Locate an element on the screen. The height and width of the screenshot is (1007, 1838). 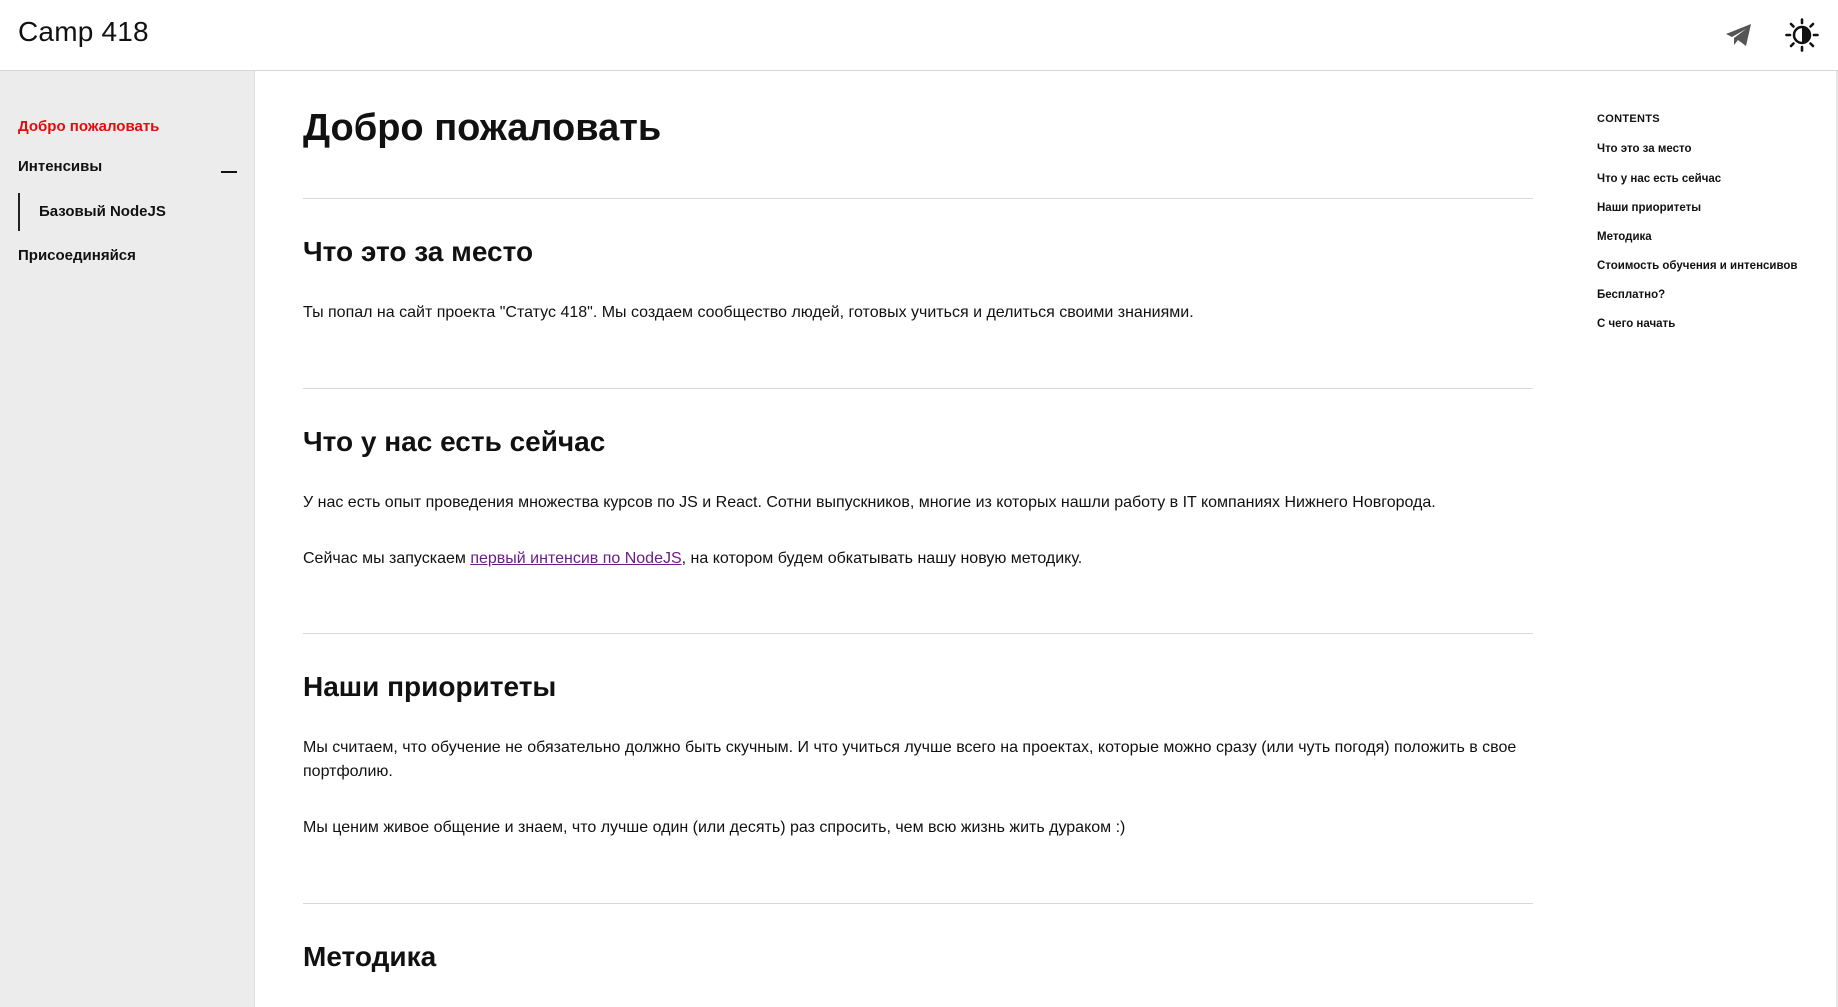
sidebar-subgroup: Базовый NodeJS is located at coordinates (118, 212).